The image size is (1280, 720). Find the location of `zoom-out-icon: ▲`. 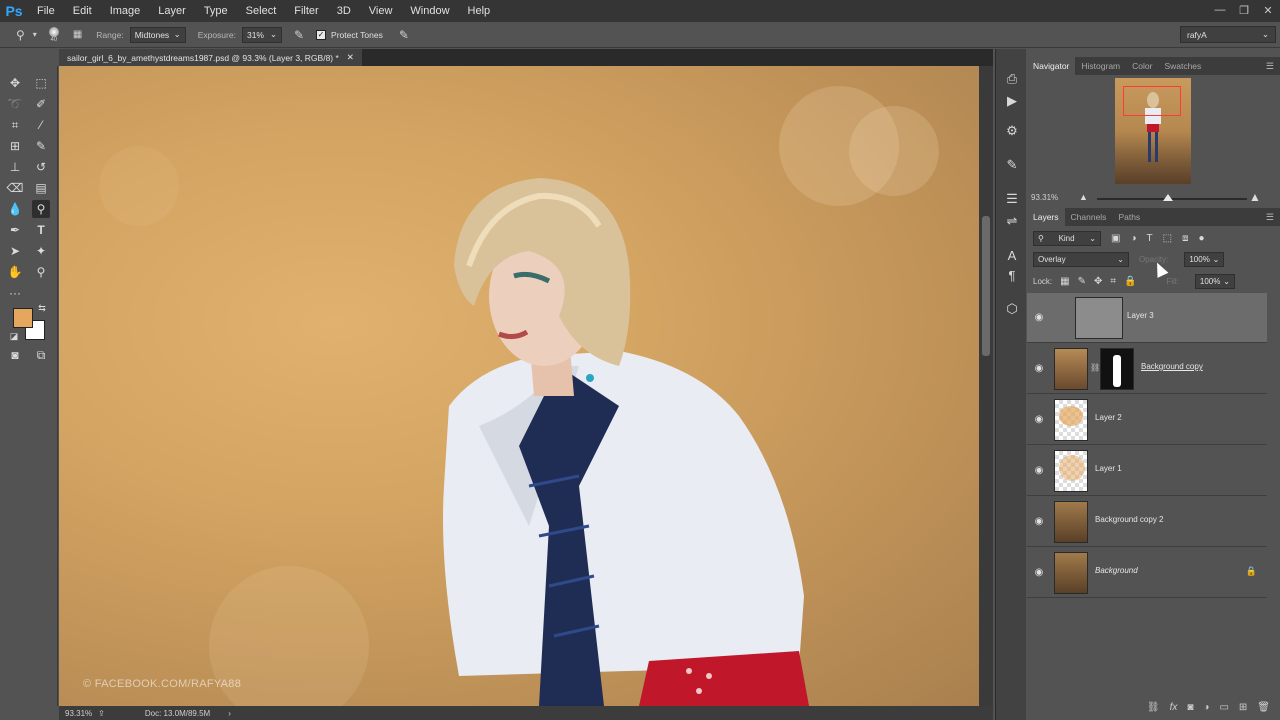

zoom-out-icon: ▲ is located at coordinates (1083, 197).